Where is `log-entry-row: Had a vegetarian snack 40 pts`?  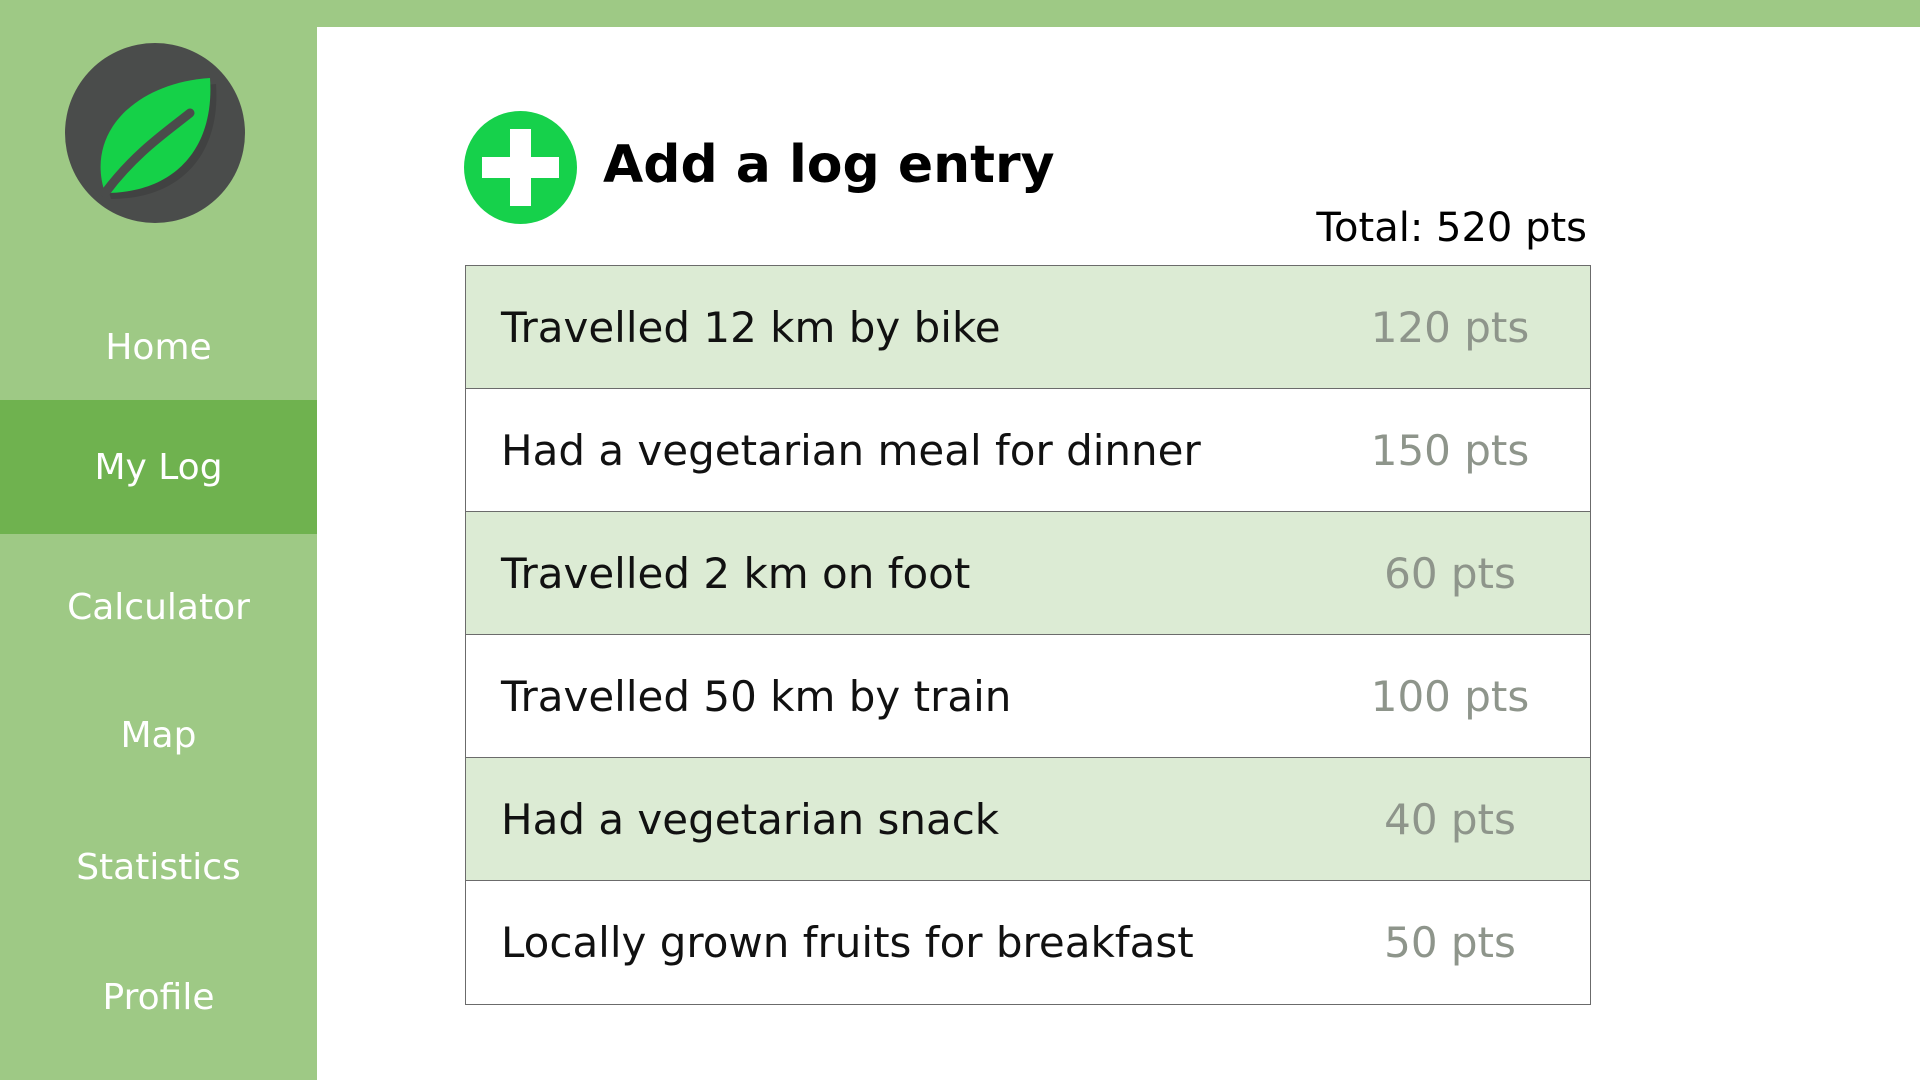 log-entry-row: Had a vegetarian snack 40 pts is located at coordinates (1028, 819).